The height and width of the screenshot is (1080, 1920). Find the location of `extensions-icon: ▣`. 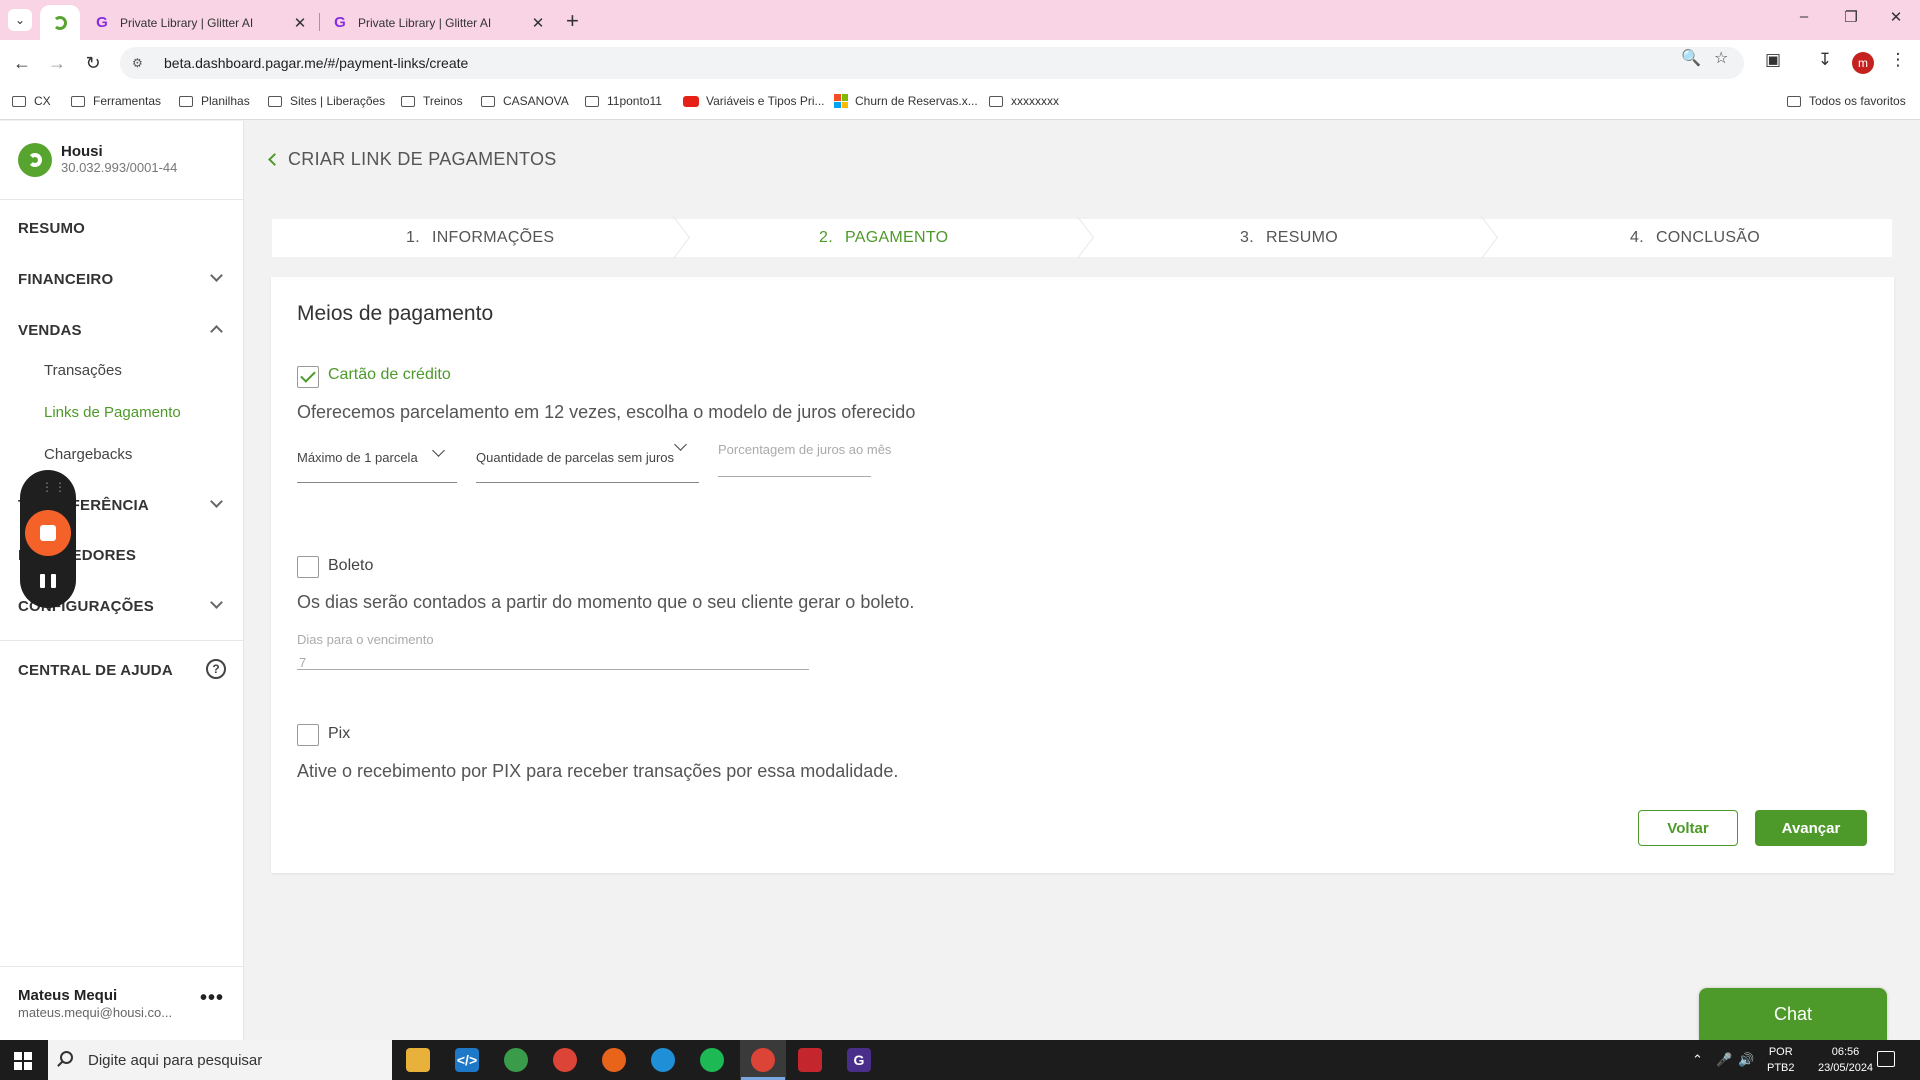

extensions-icon: ▣ is located at coordinates (1773, 60).